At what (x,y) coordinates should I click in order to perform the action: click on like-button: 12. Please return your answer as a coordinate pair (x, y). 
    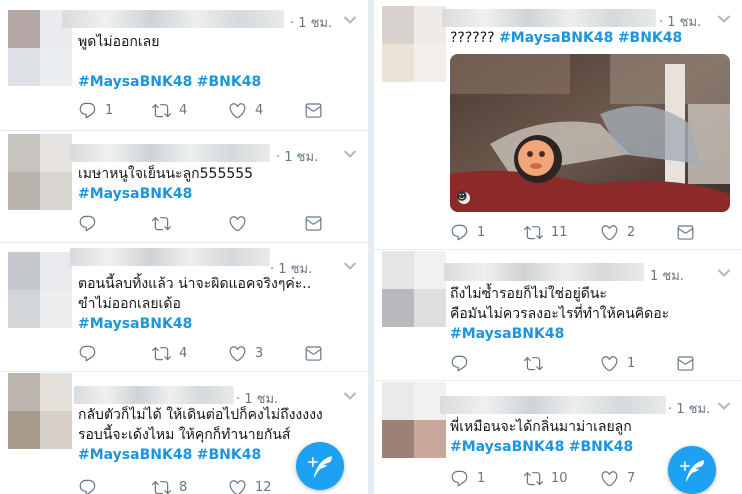
    Looking at the image, I should click on (250, 485).